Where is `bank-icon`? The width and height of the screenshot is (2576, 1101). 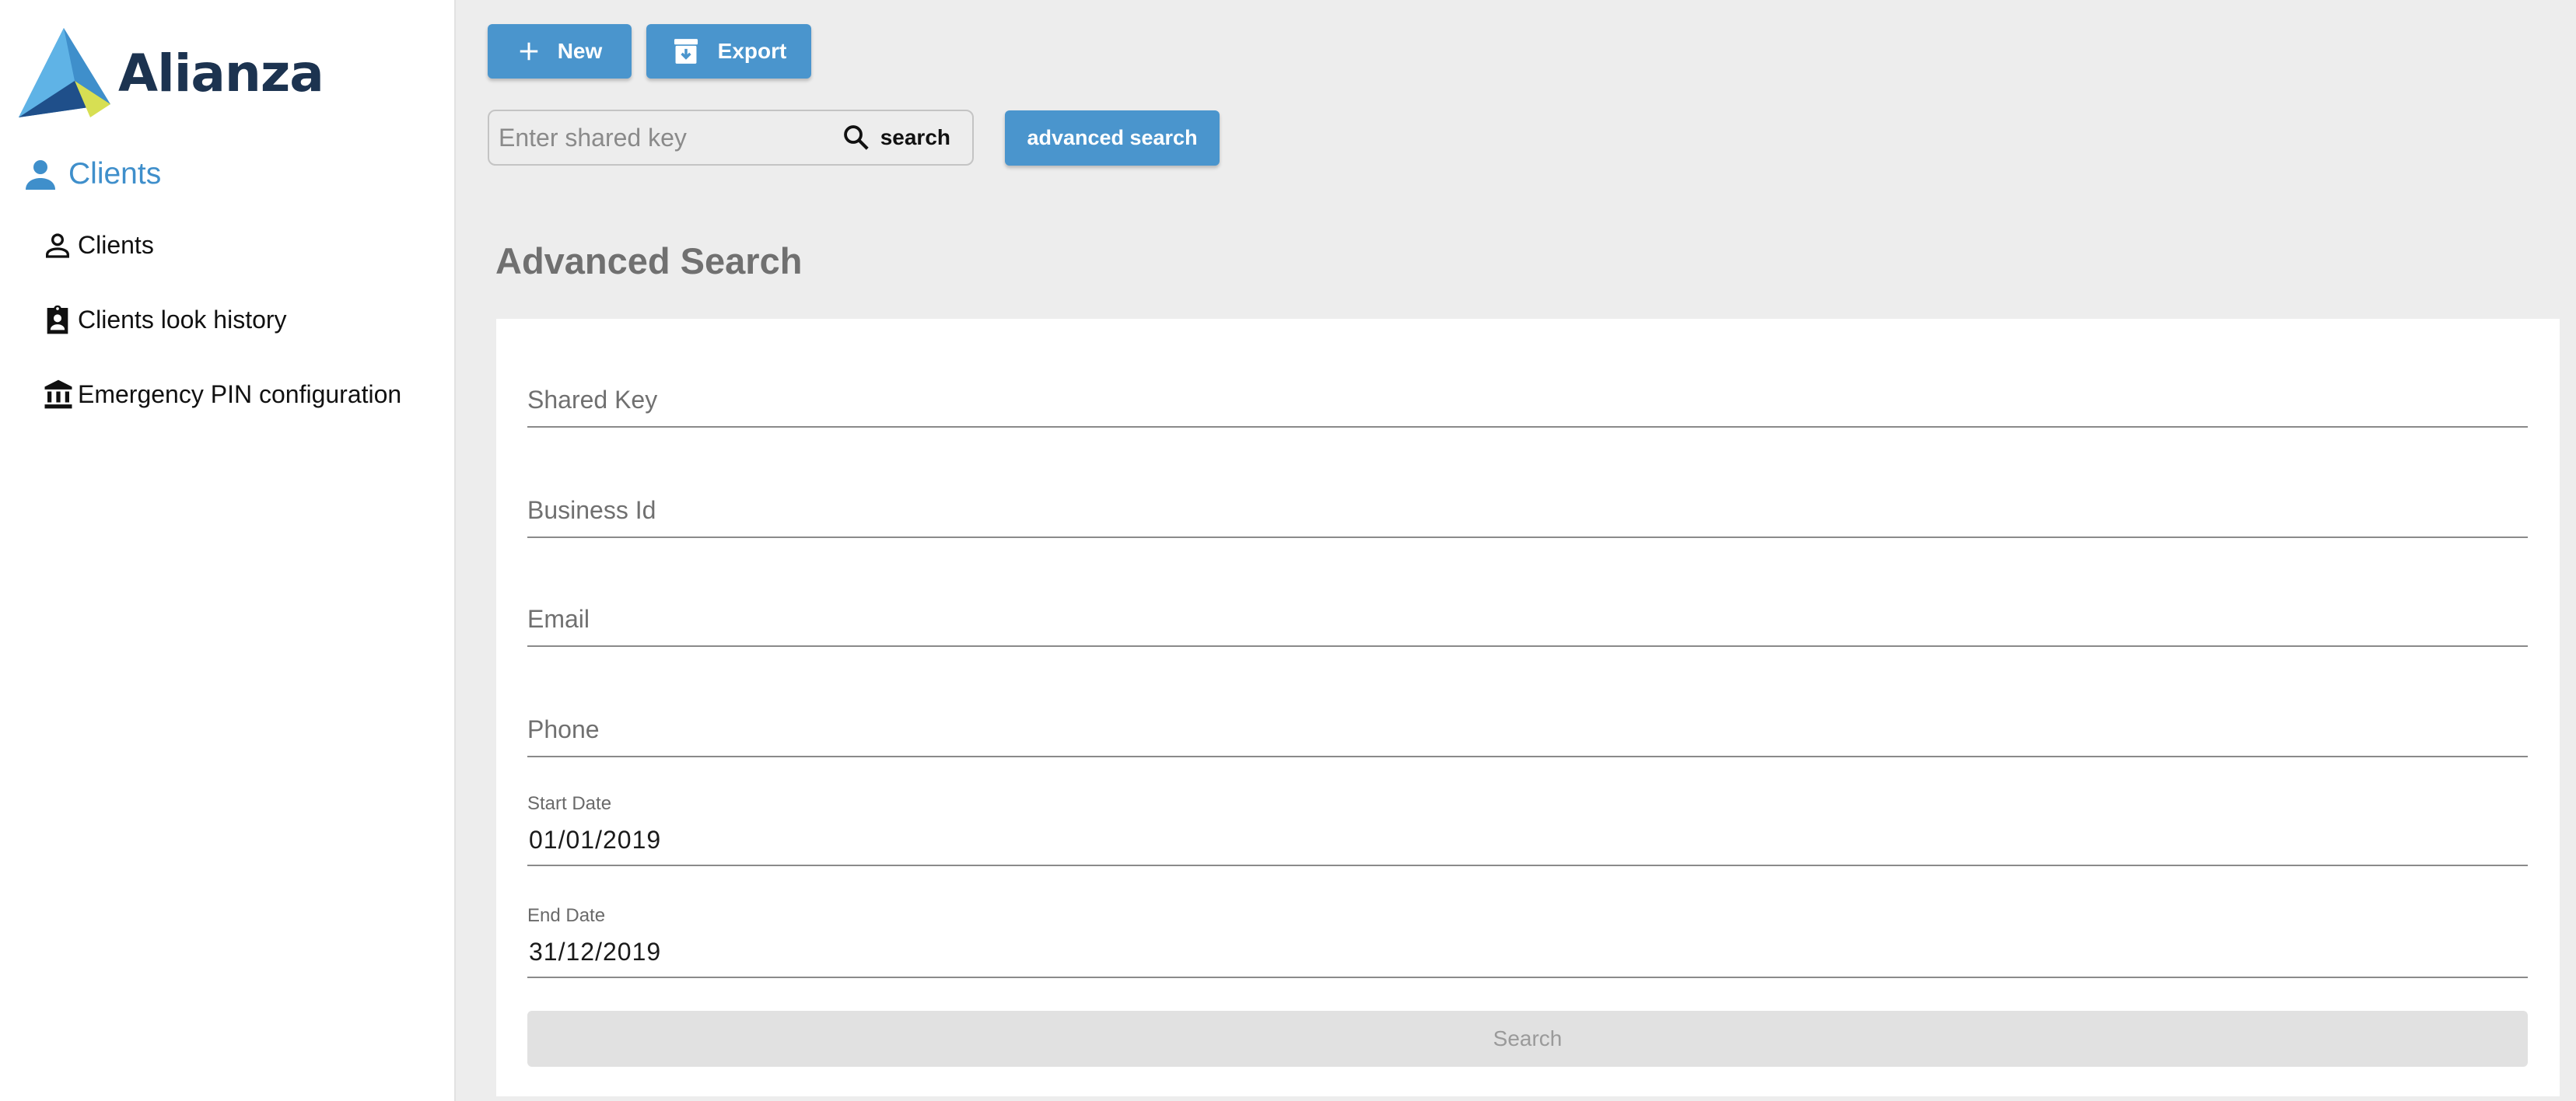
bank-icon is located at coordinates (58, 394).